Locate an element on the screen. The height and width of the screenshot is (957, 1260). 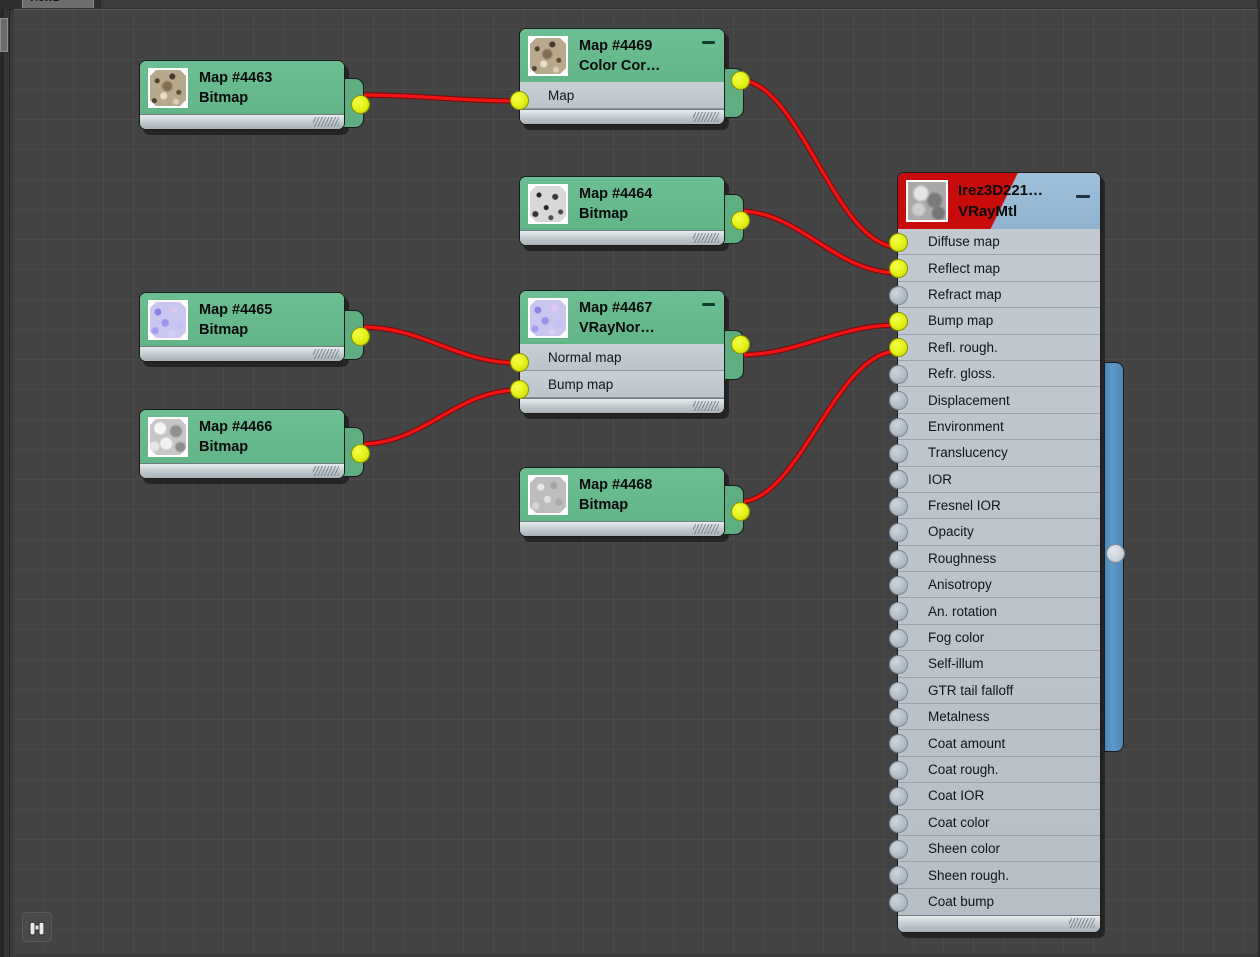
material-input-row: Roughness is located at coordinates (999, 559).